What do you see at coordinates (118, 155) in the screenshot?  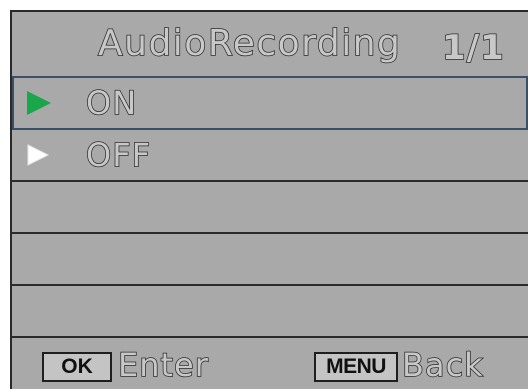 I see `option-label: OFF` at bounding box center [118, 155].